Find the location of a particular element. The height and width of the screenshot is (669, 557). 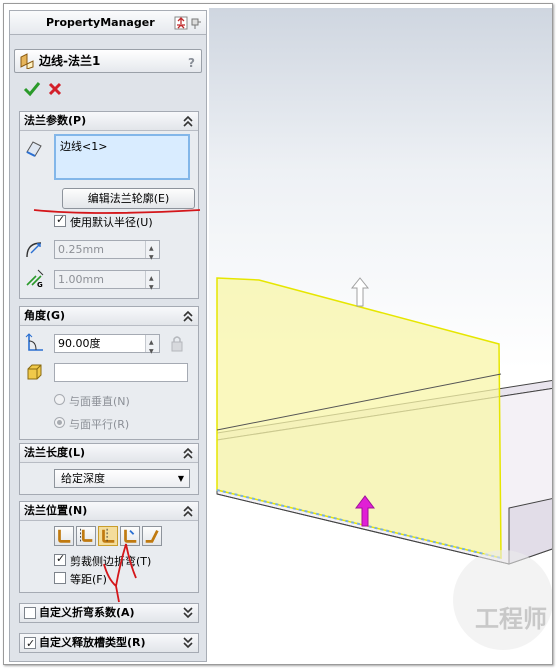

custom-relief-type-label: 自定义释放槽类型(R) is located at coordinates (92, 642).